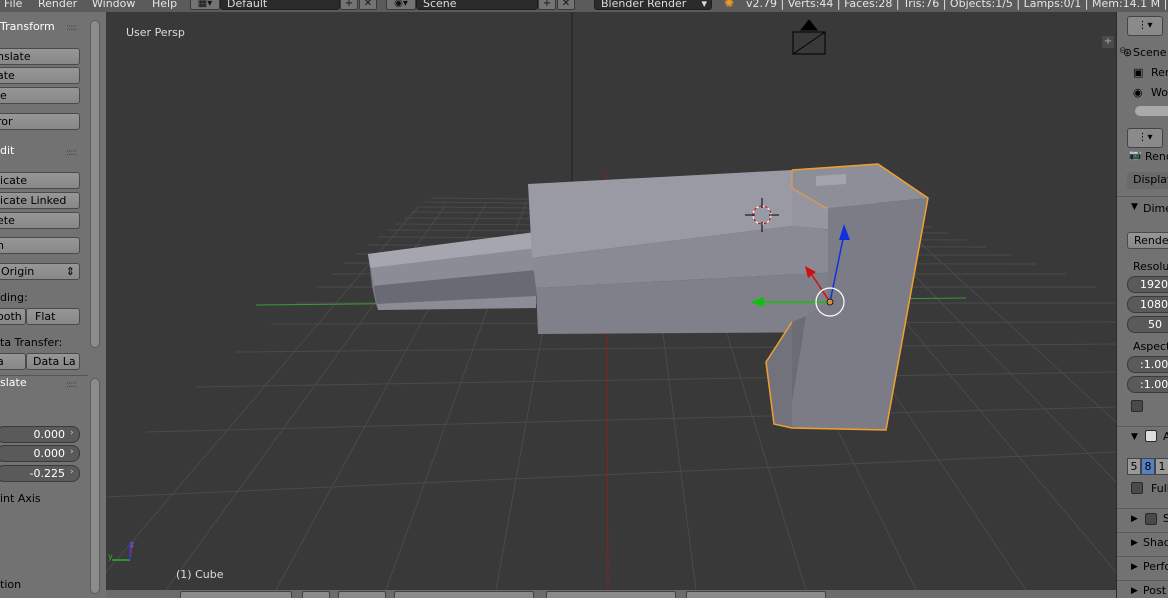 The height and width of the screenshot is (598, 1168). I want to click on sampled-motion-blur-header: S, so click(1165, 518).